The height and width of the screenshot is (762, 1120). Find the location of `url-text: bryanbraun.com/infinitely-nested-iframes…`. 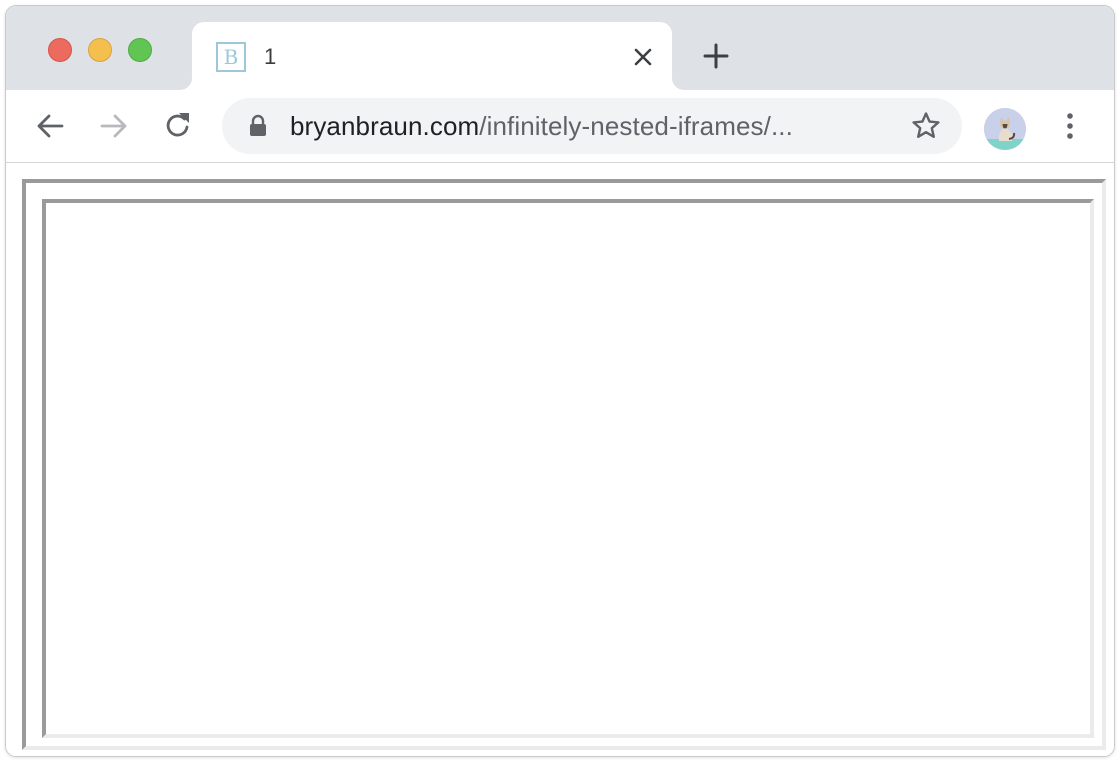

url-text: bryanbraun.com/infinitely-nested-iframes… is located at coordinates (541, 126).